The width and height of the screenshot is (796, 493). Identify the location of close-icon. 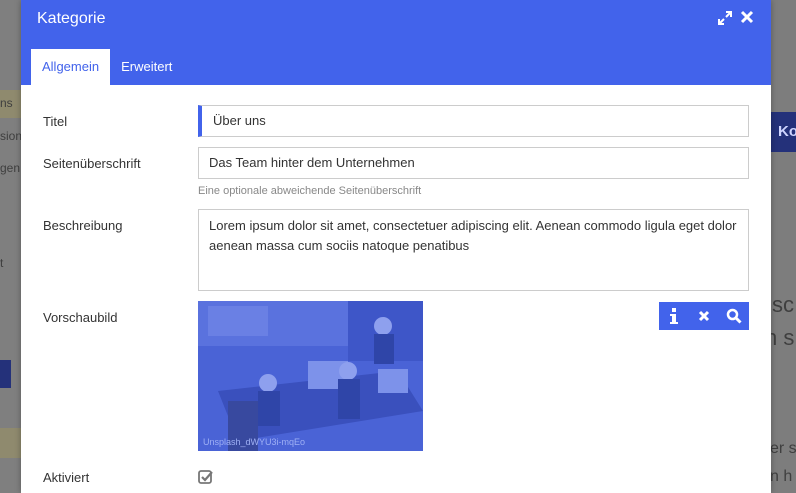
(747, 19).